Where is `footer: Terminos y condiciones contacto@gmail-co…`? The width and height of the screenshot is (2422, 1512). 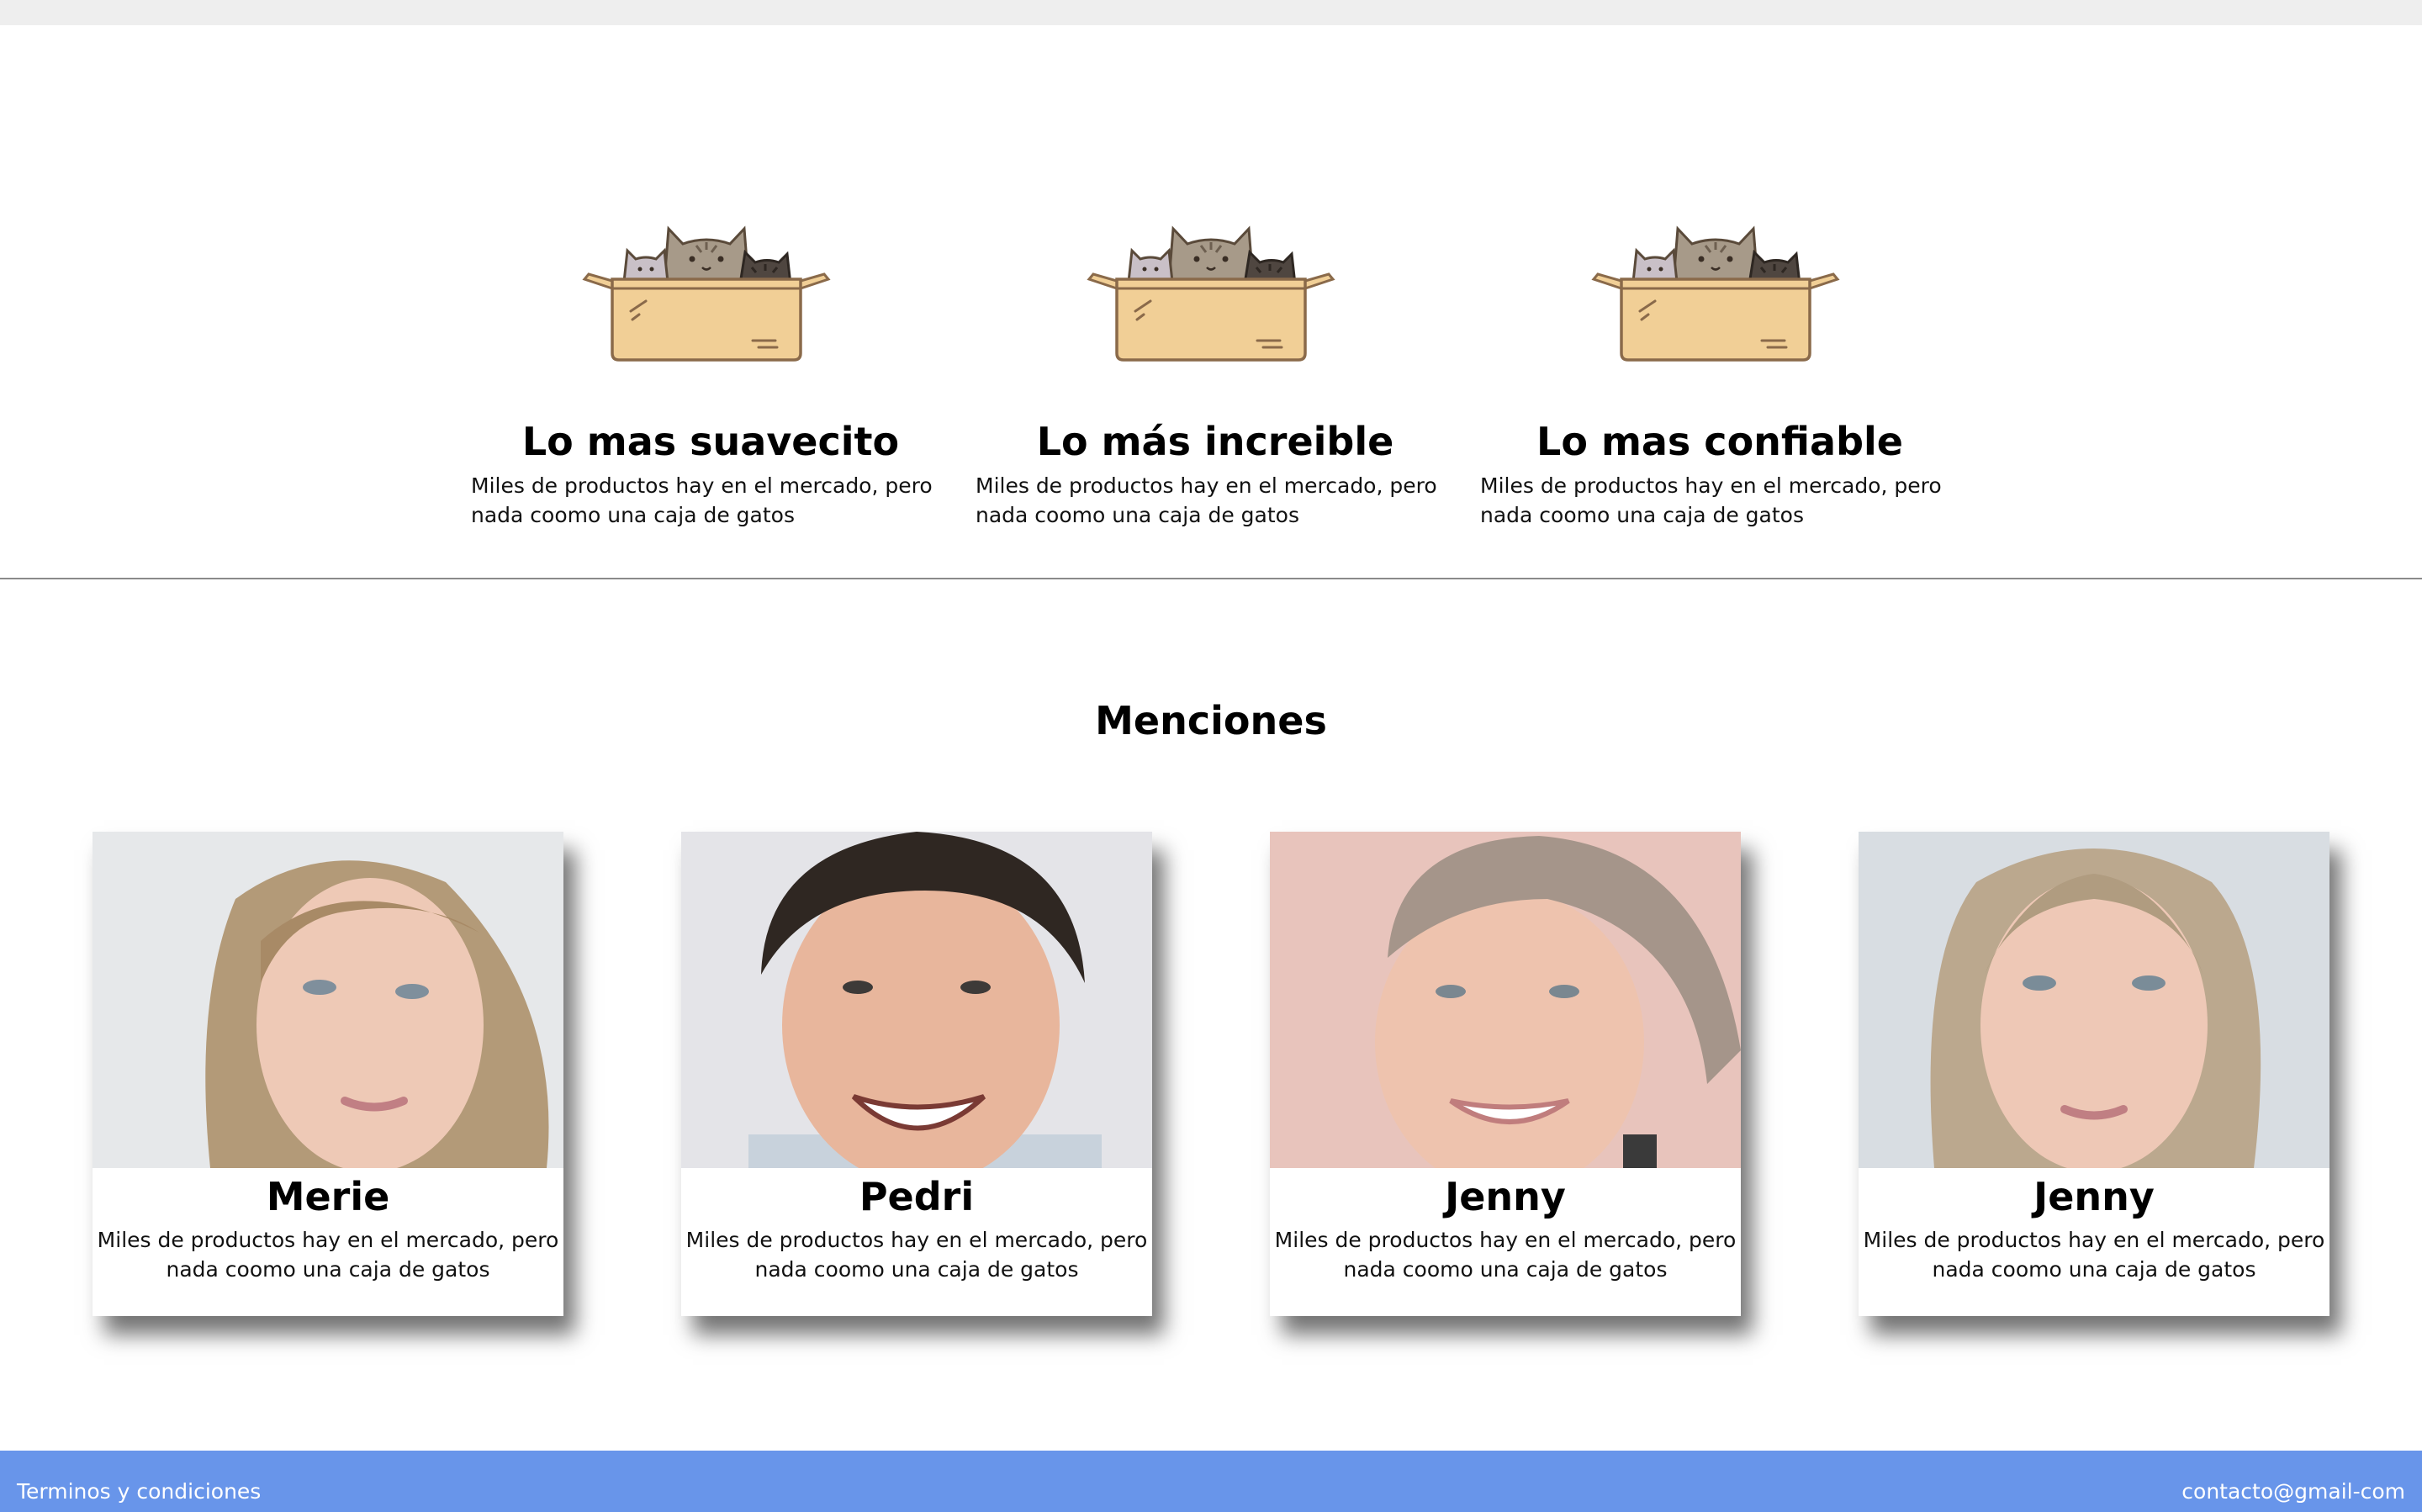 footer: Terminos y condiciones contacto@gmail-co… is located at coordinates (1211, 1481).